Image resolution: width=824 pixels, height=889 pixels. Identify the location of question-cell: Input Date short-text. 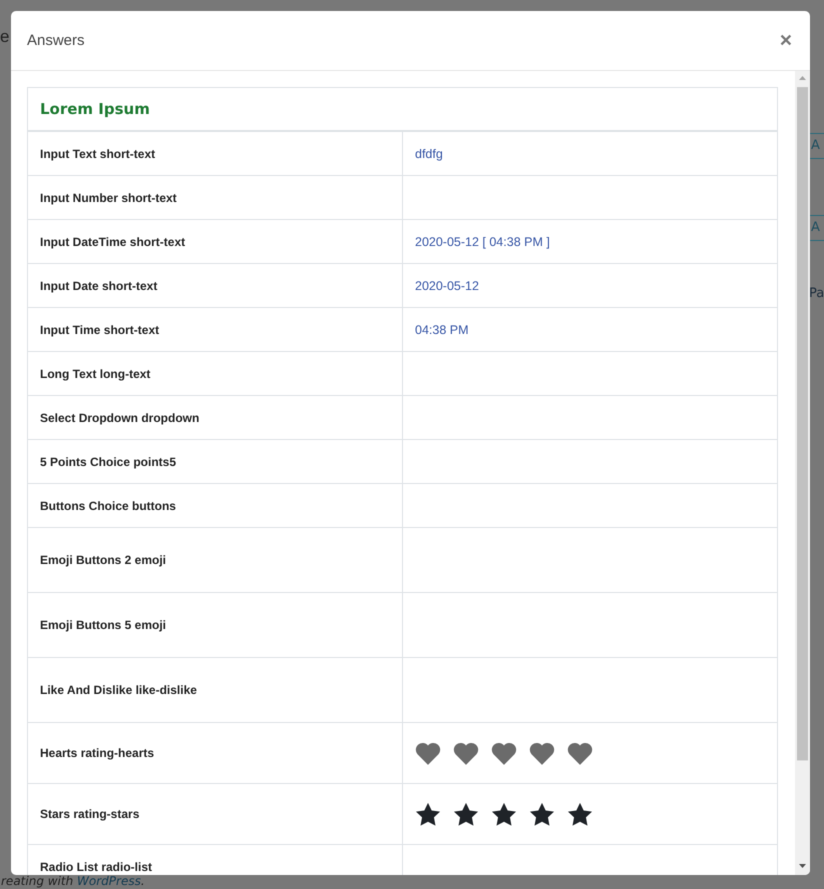
(215, 285).